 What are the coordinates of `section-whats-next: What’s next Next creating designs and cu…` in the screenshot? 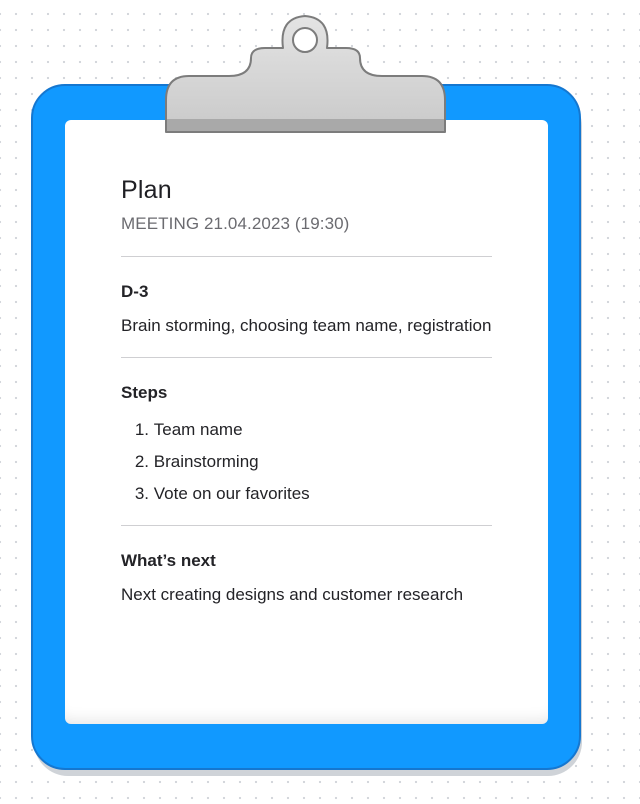 It's located at (306, 579).